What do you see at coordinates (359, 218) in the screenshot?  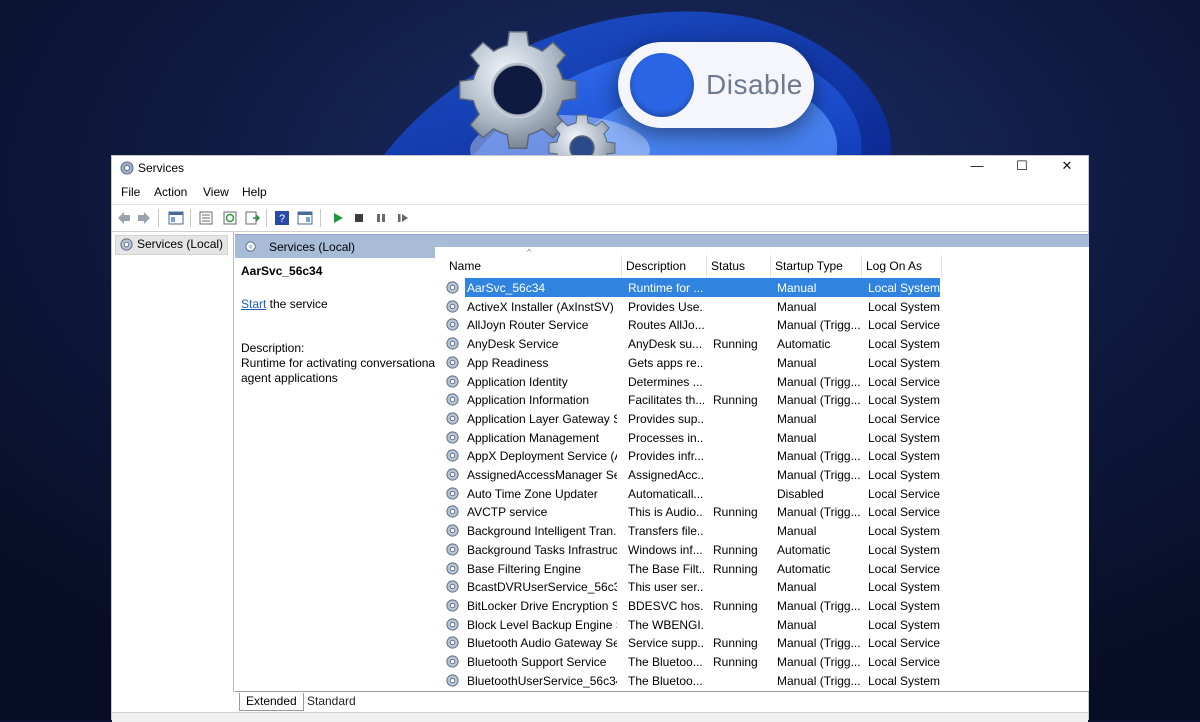 I see `stop-service-icon` at bounding box center [359, 218].